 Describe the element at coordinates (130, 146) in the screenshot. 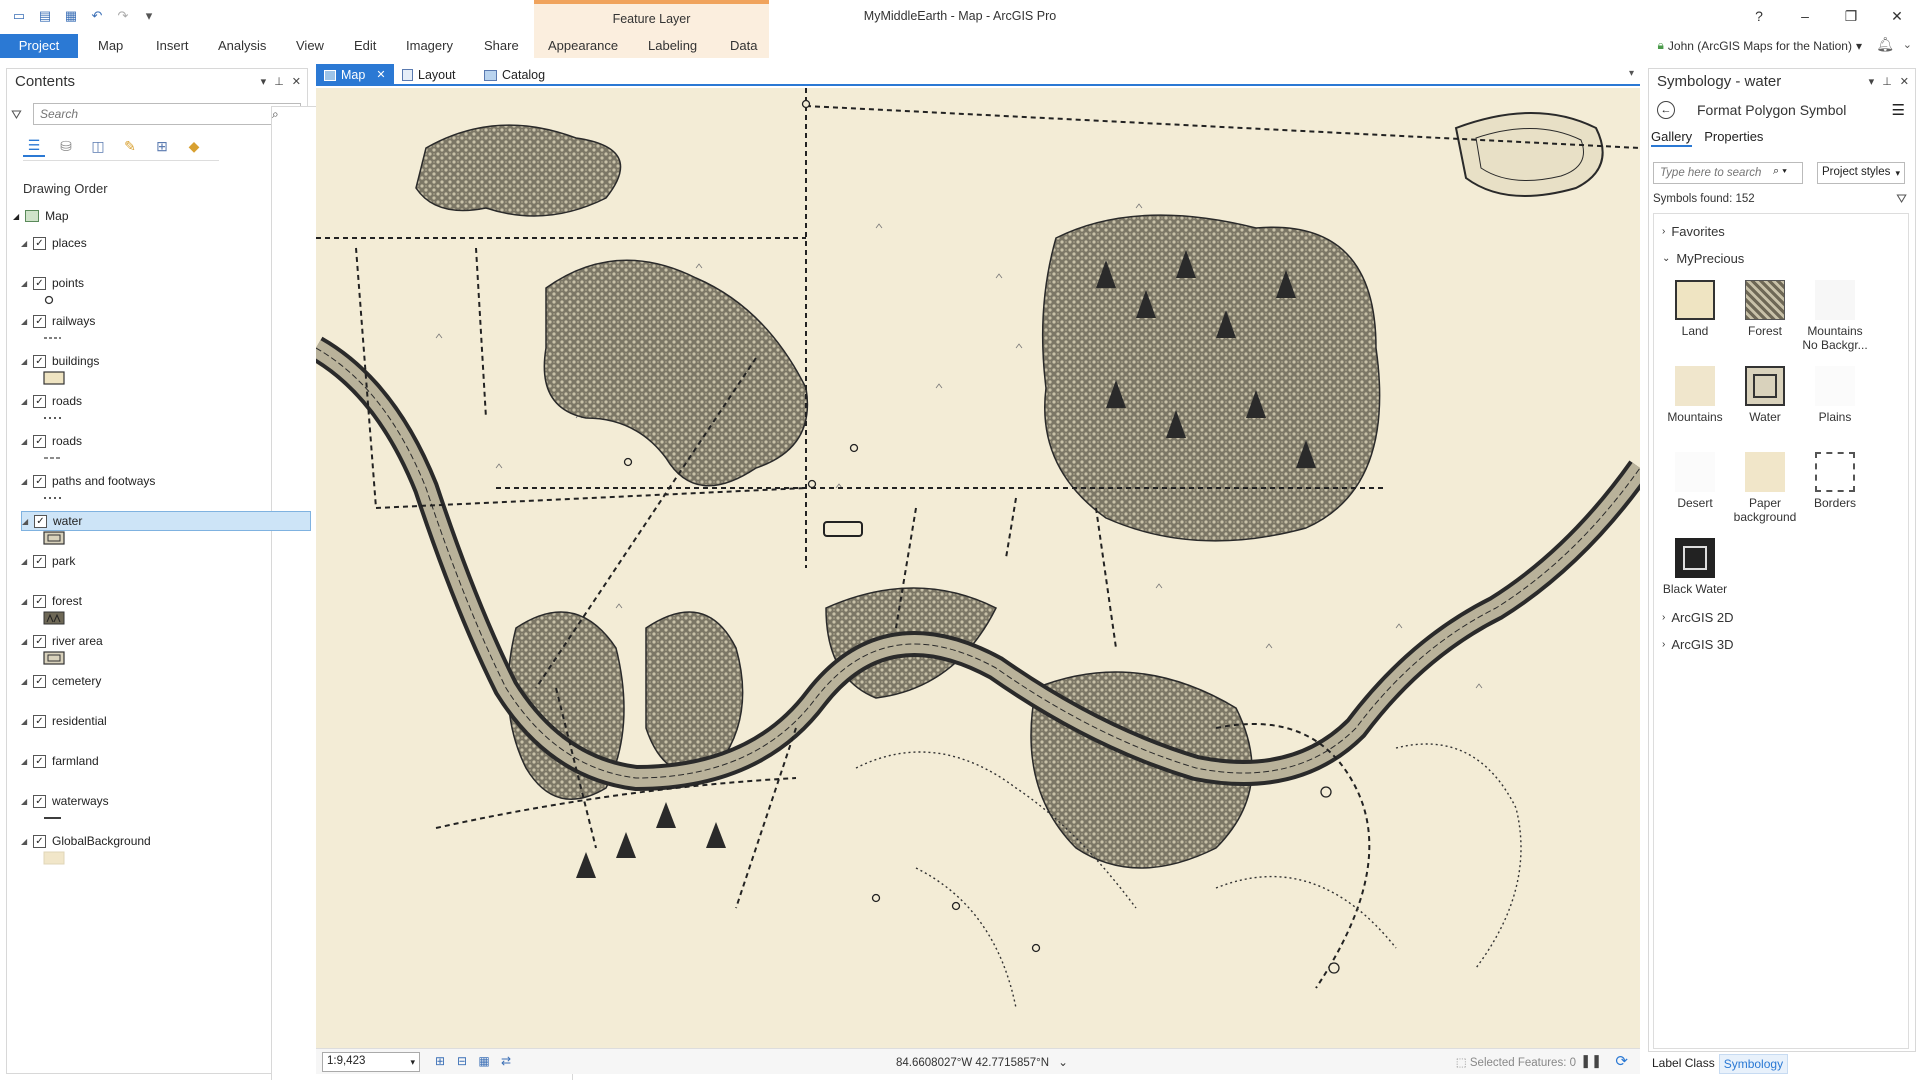

I see `list-by-editing-icon: ✎` at that location.